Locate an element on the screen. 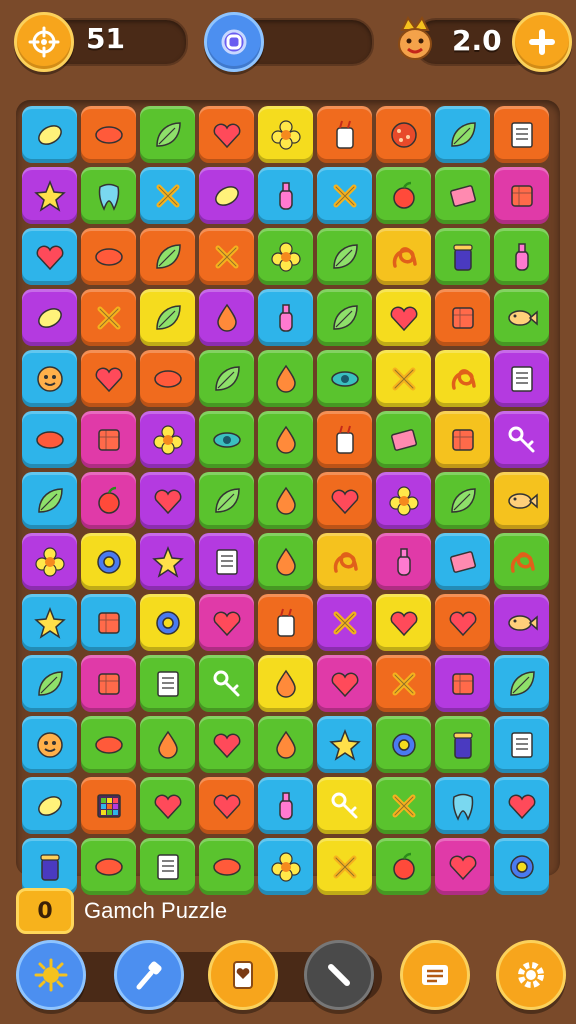 The height and width of the screenshot is (1024, 576). add-button is located at coordinates (542, 42).